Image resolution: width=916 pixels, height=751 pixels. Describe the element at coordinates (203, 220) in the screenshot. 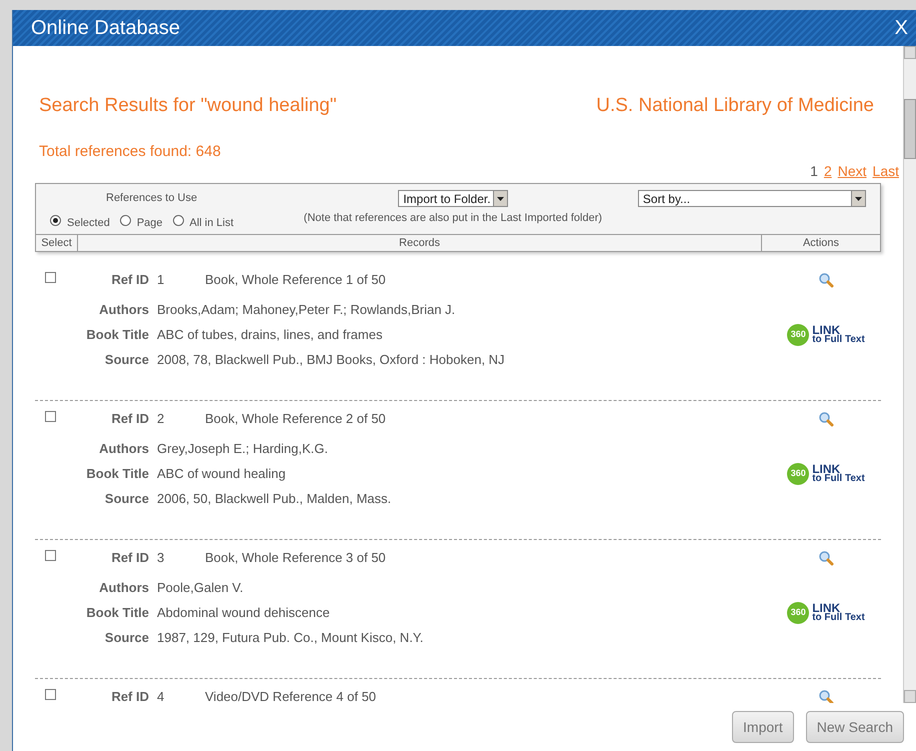

I see `radio-option: All in List` at that location.